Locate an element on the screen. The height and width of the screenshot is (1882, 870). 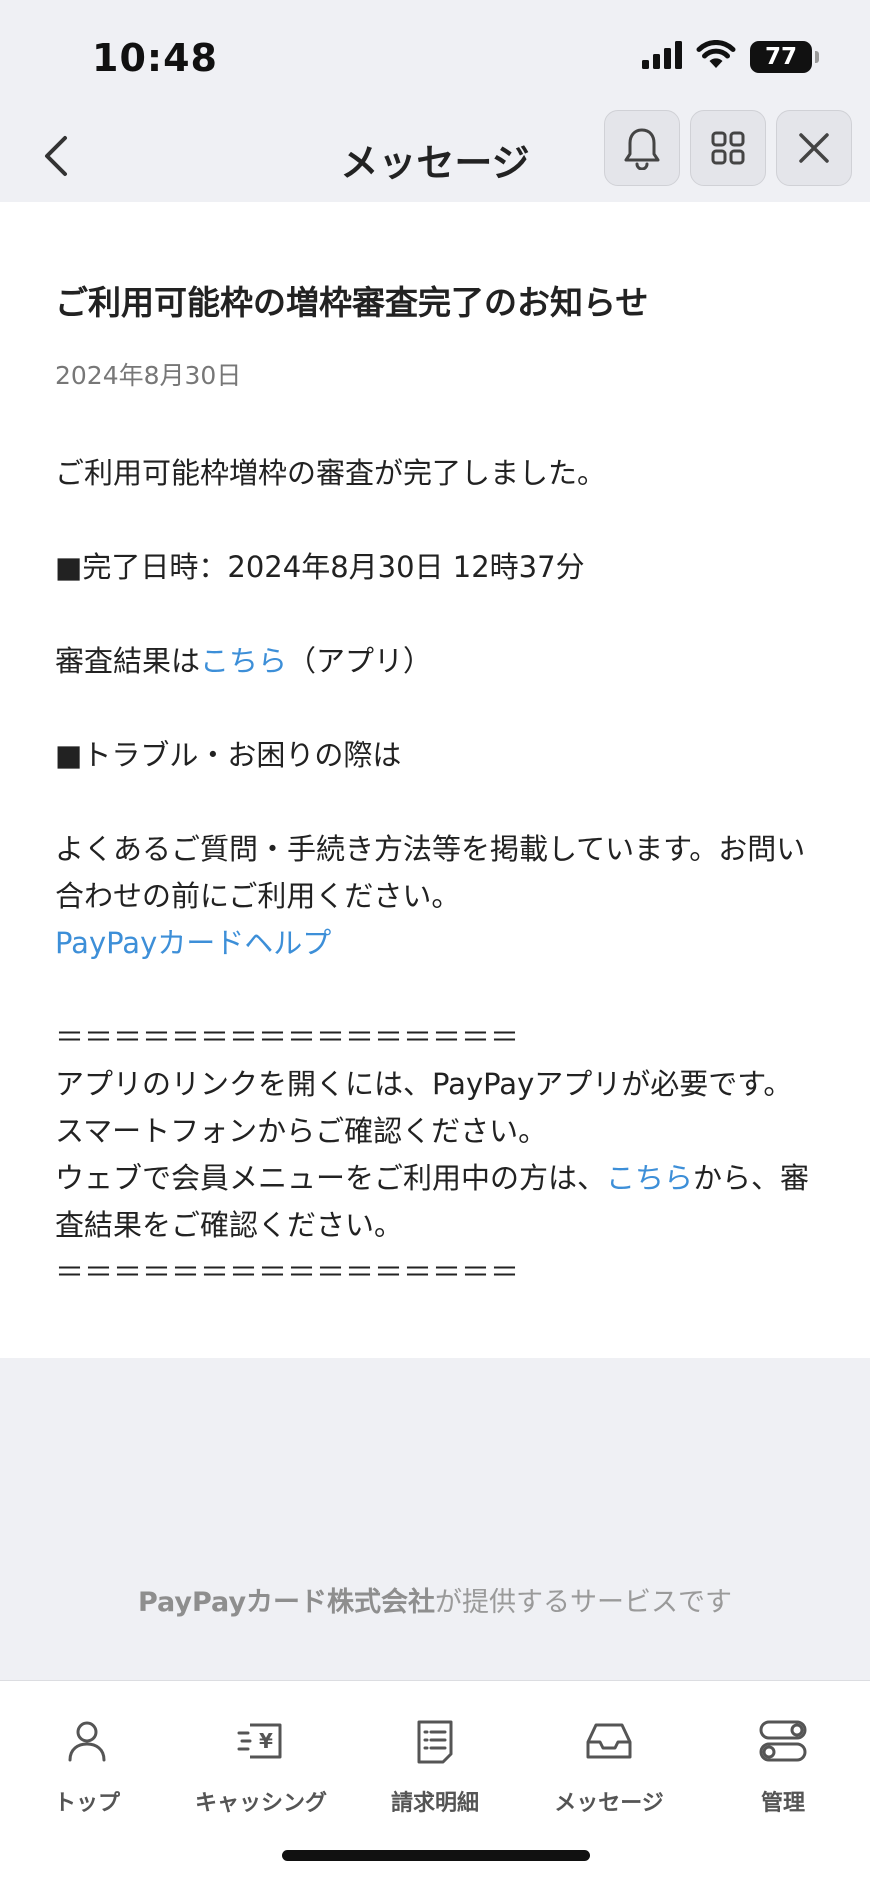
provider-notice: PayPayカード株式会社が提供するサービスです is located at coordinates (435, 1602).